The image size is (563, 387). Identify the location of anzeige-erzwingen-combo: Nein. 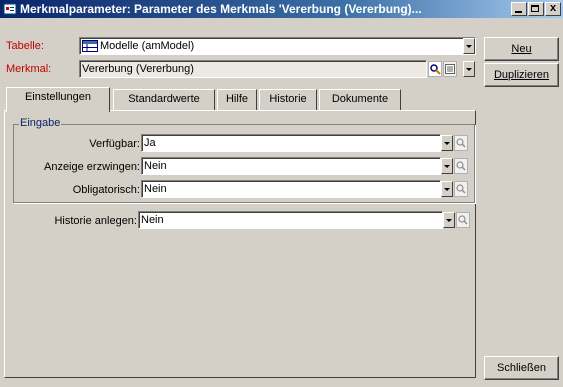
(291, 166).